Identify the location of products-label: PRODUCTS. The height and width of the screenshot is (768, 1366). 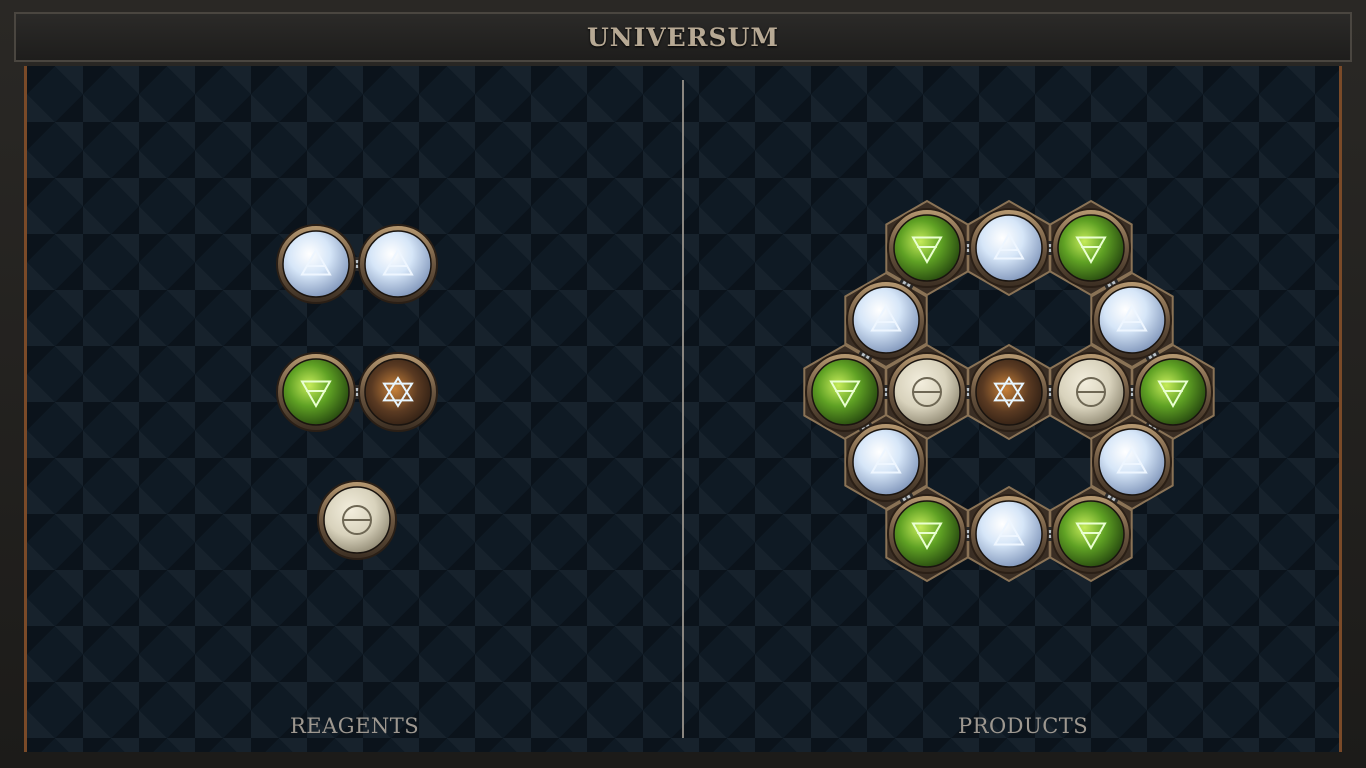
(1023, 726).